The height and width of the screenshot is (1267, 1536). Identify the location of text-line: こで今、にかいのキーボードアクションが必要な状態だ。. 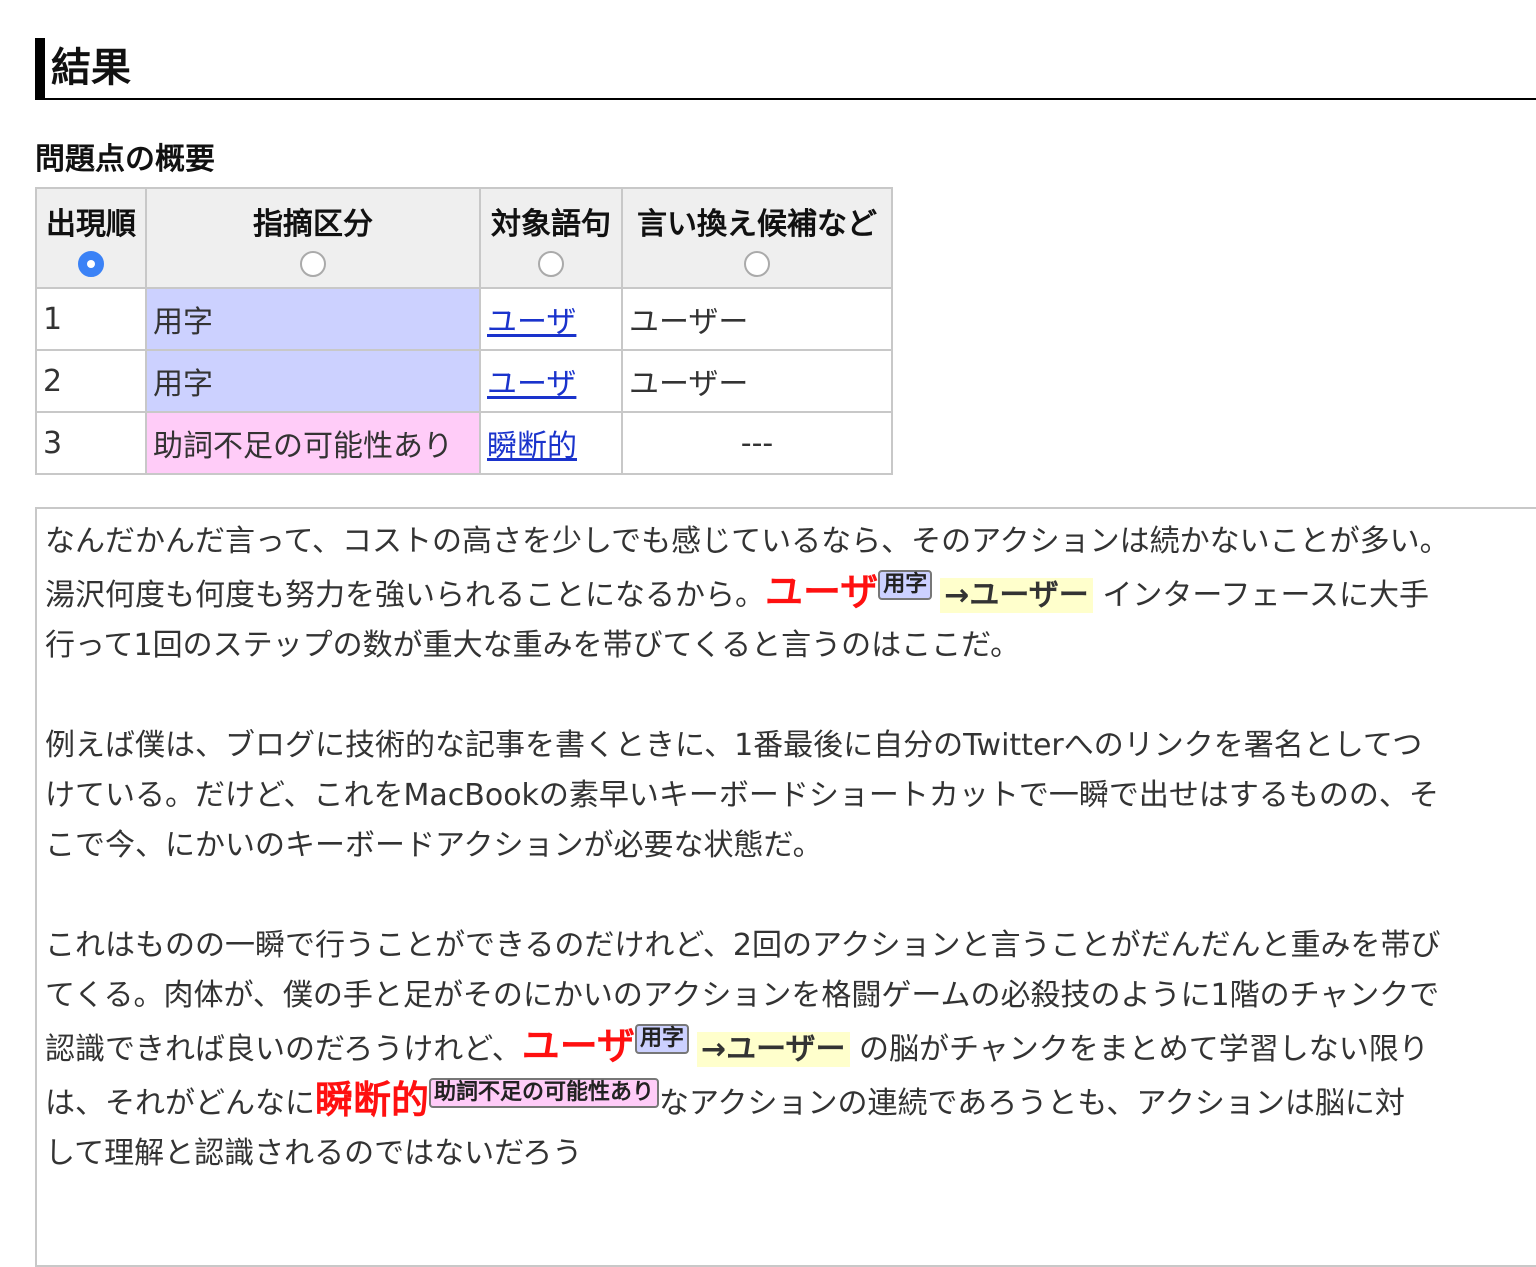
(434, 845).